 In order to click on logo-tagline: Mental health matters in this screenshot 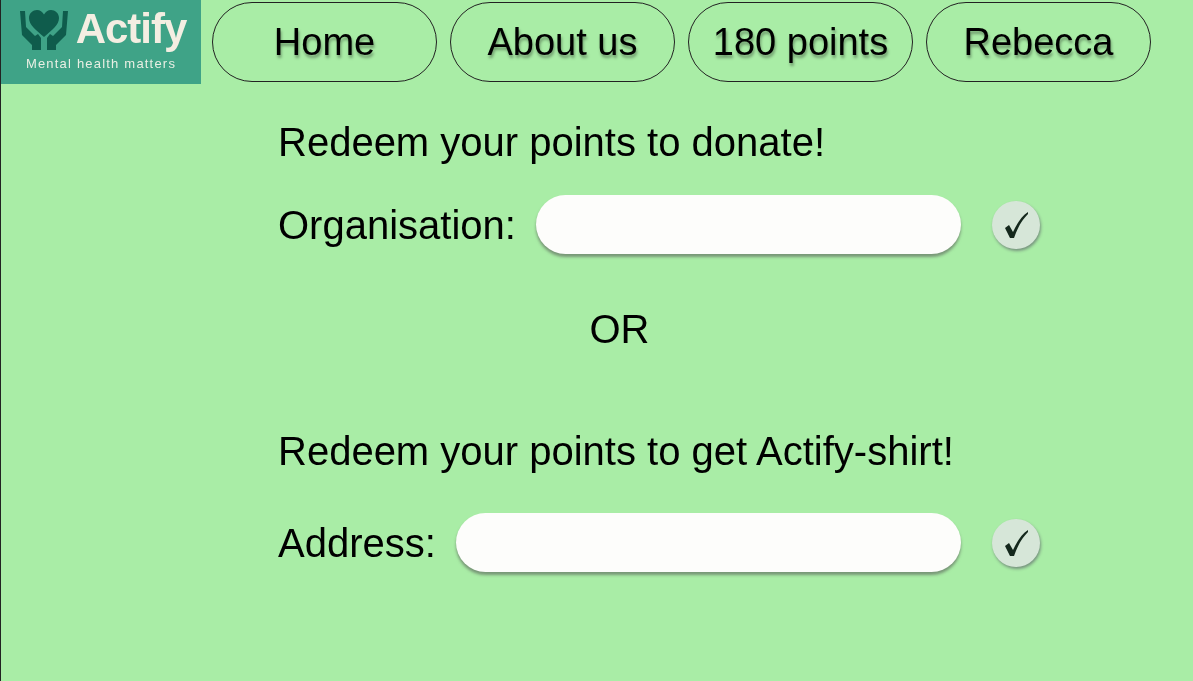, I will do `click(101, 64)`.